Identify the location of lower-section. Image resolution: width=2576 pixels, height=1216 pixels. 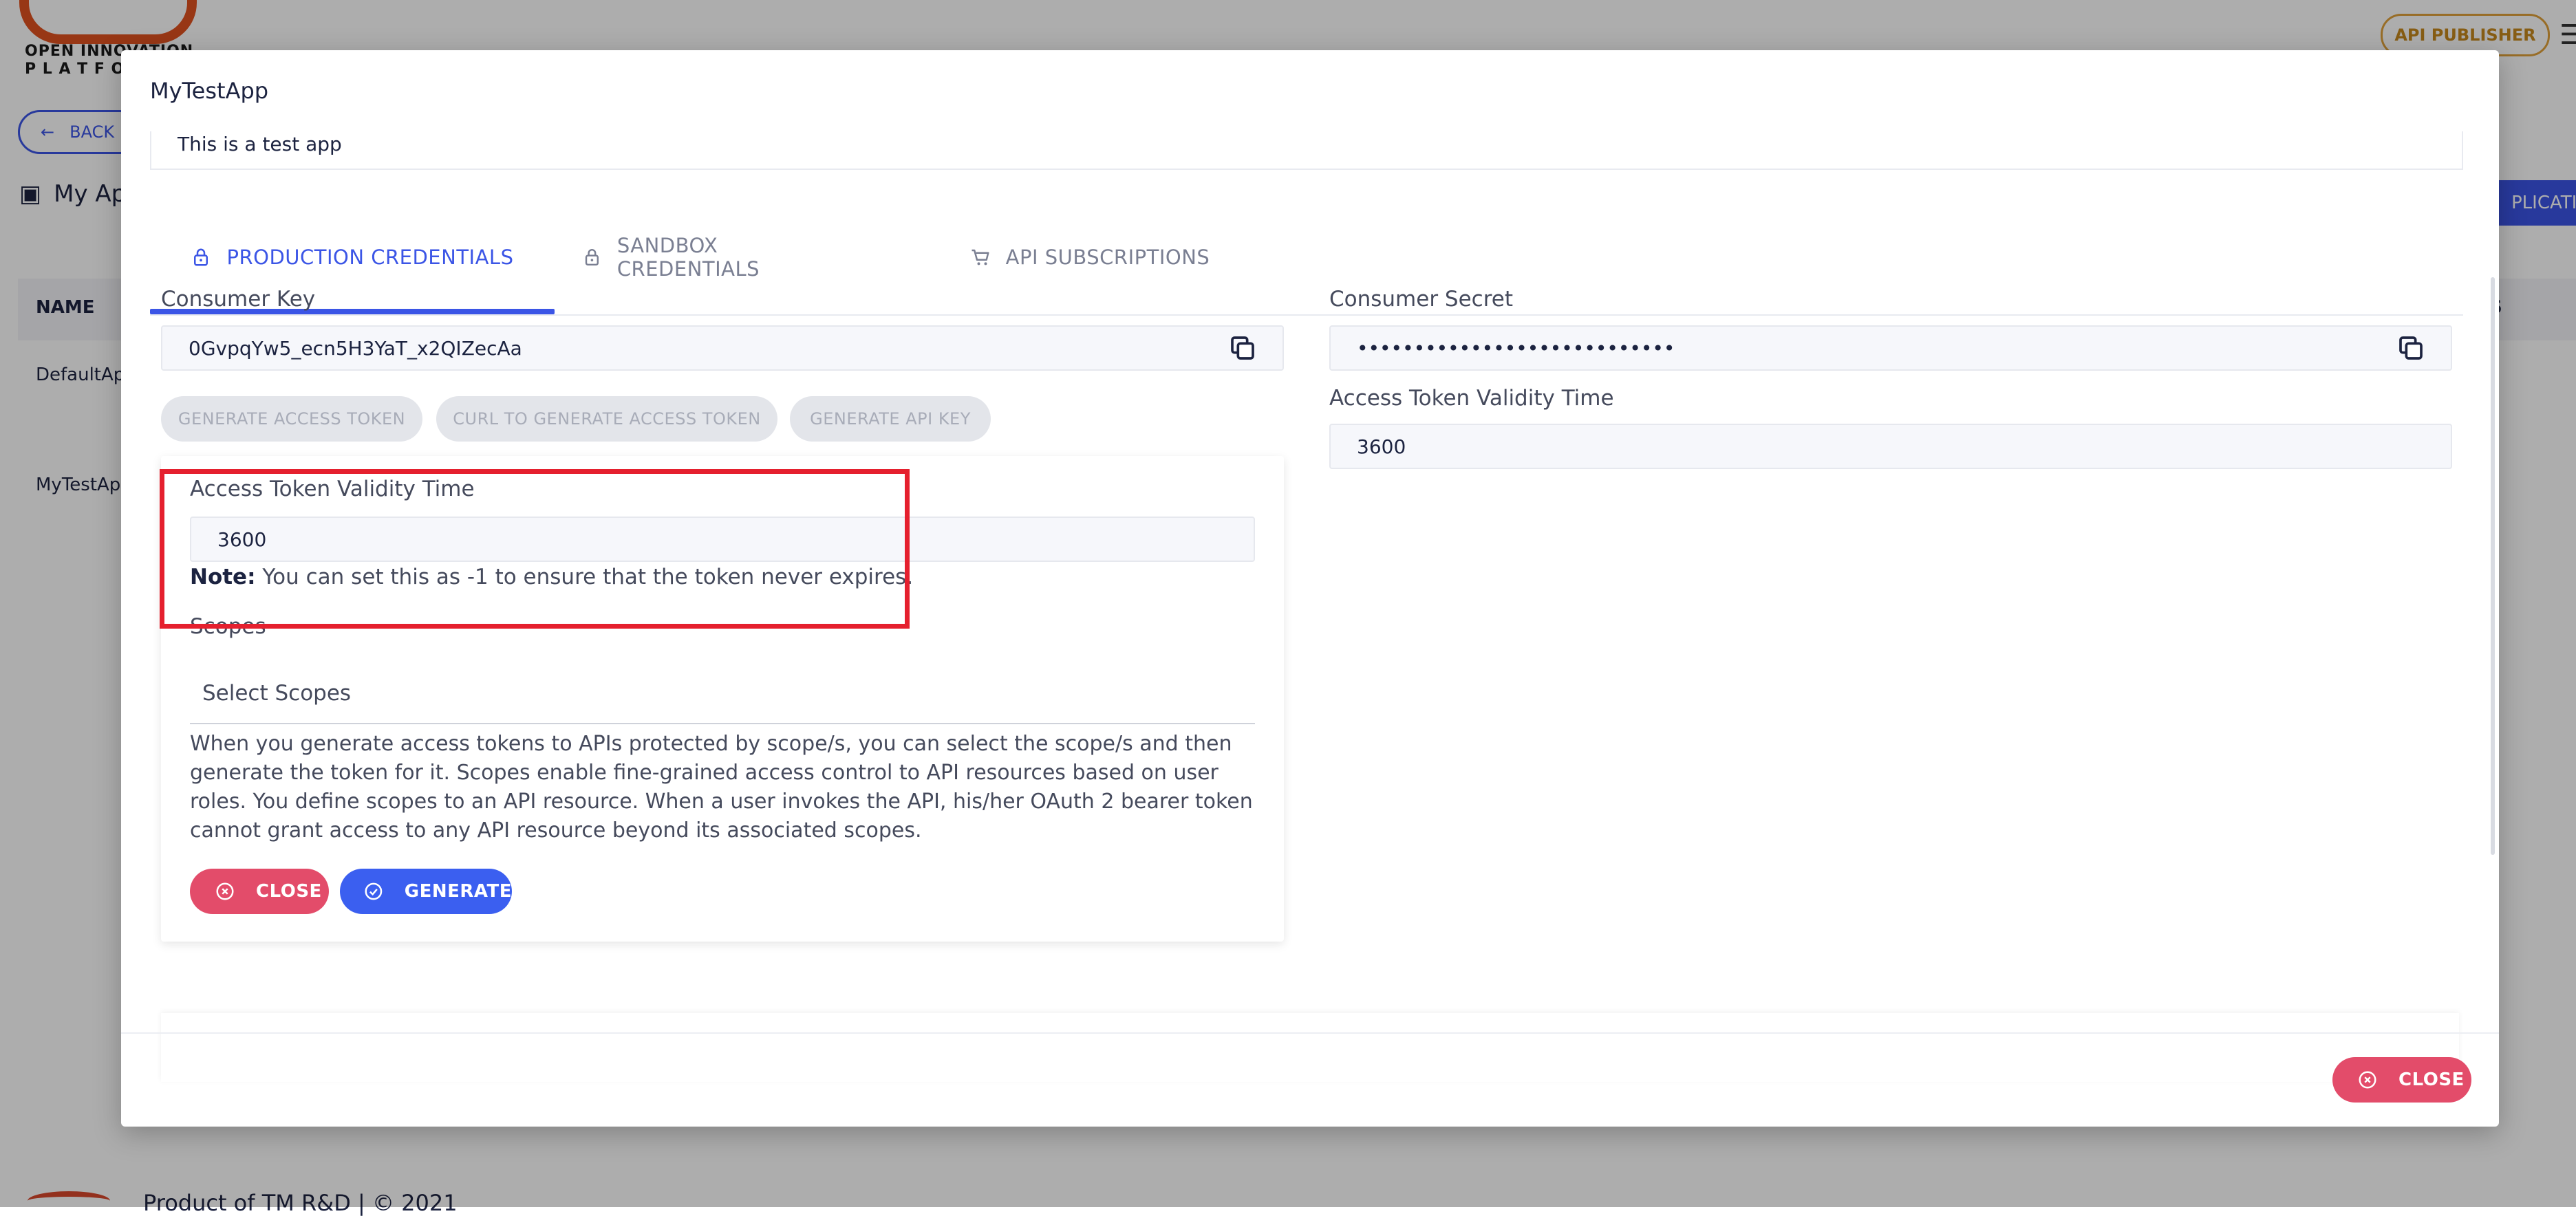
(1310, 1047).